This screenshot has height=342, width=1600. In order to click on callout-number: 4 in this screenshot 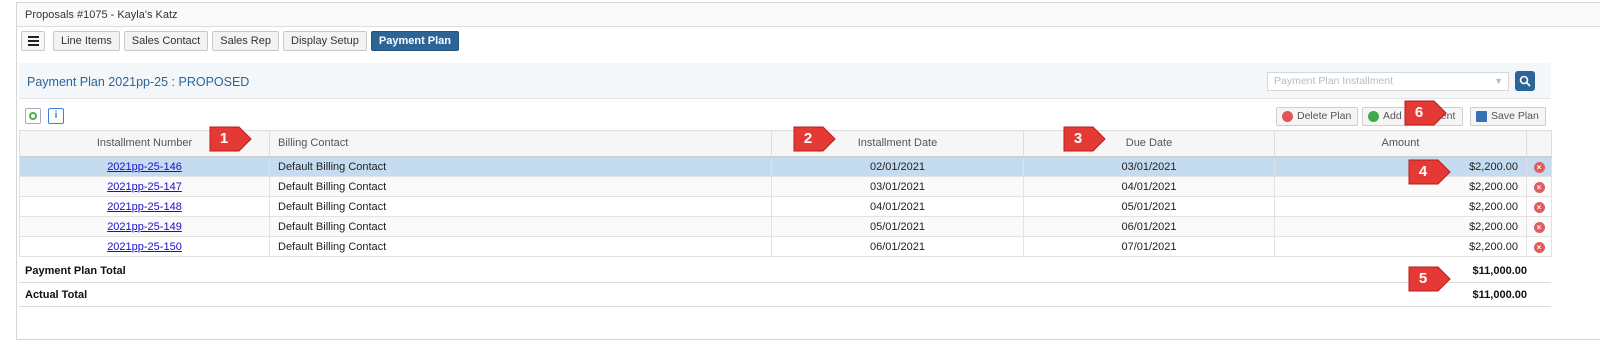, I will do `click(1423, 171)`.